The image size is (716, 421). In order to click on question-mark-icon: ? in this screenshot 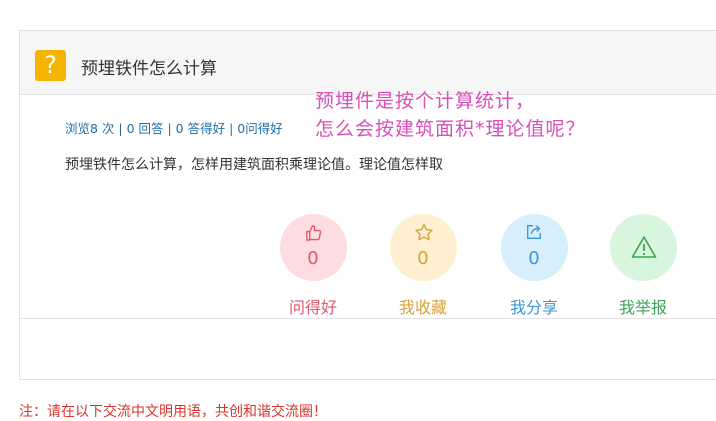, I will do `click(50, 65)`.